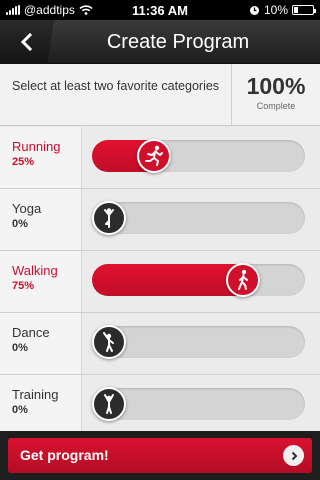 The height and width of the screenshot is (480, 320). What do you see at coordinates (35, 394) in the screenshot?
I see `category-name: Training` at bounding box center [35, 394].